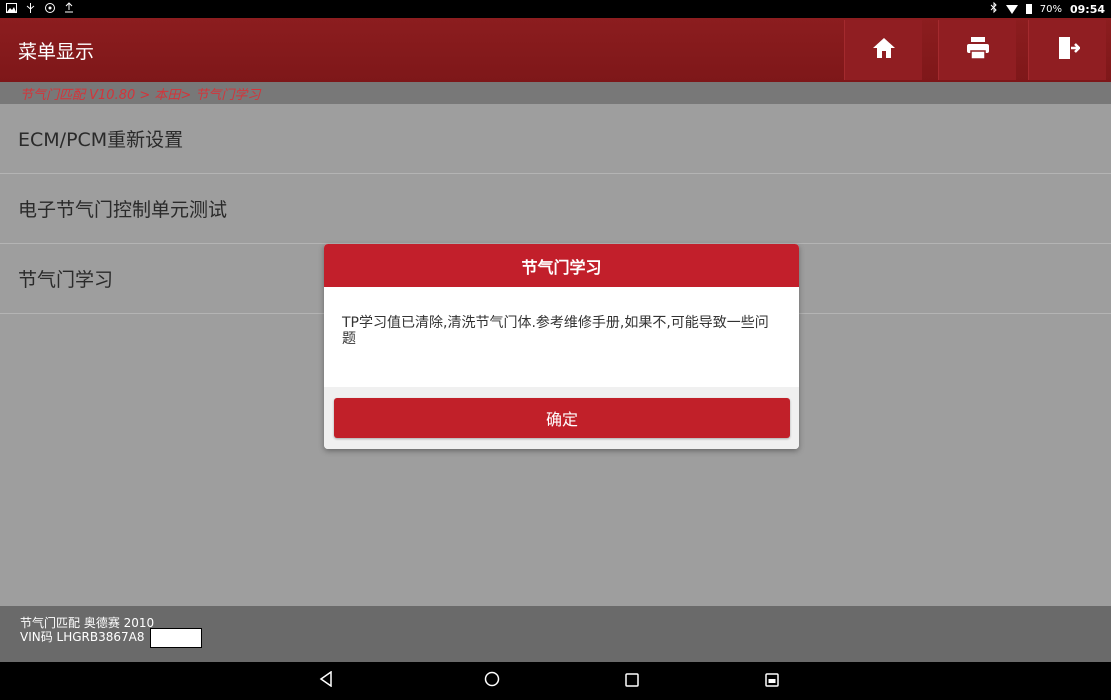 The width and height of the screenshot is (1111, 700). What do you see at coordinates (50, 9) in the screenshot?
I see `settings-icon` at bounding box center [50, 9].